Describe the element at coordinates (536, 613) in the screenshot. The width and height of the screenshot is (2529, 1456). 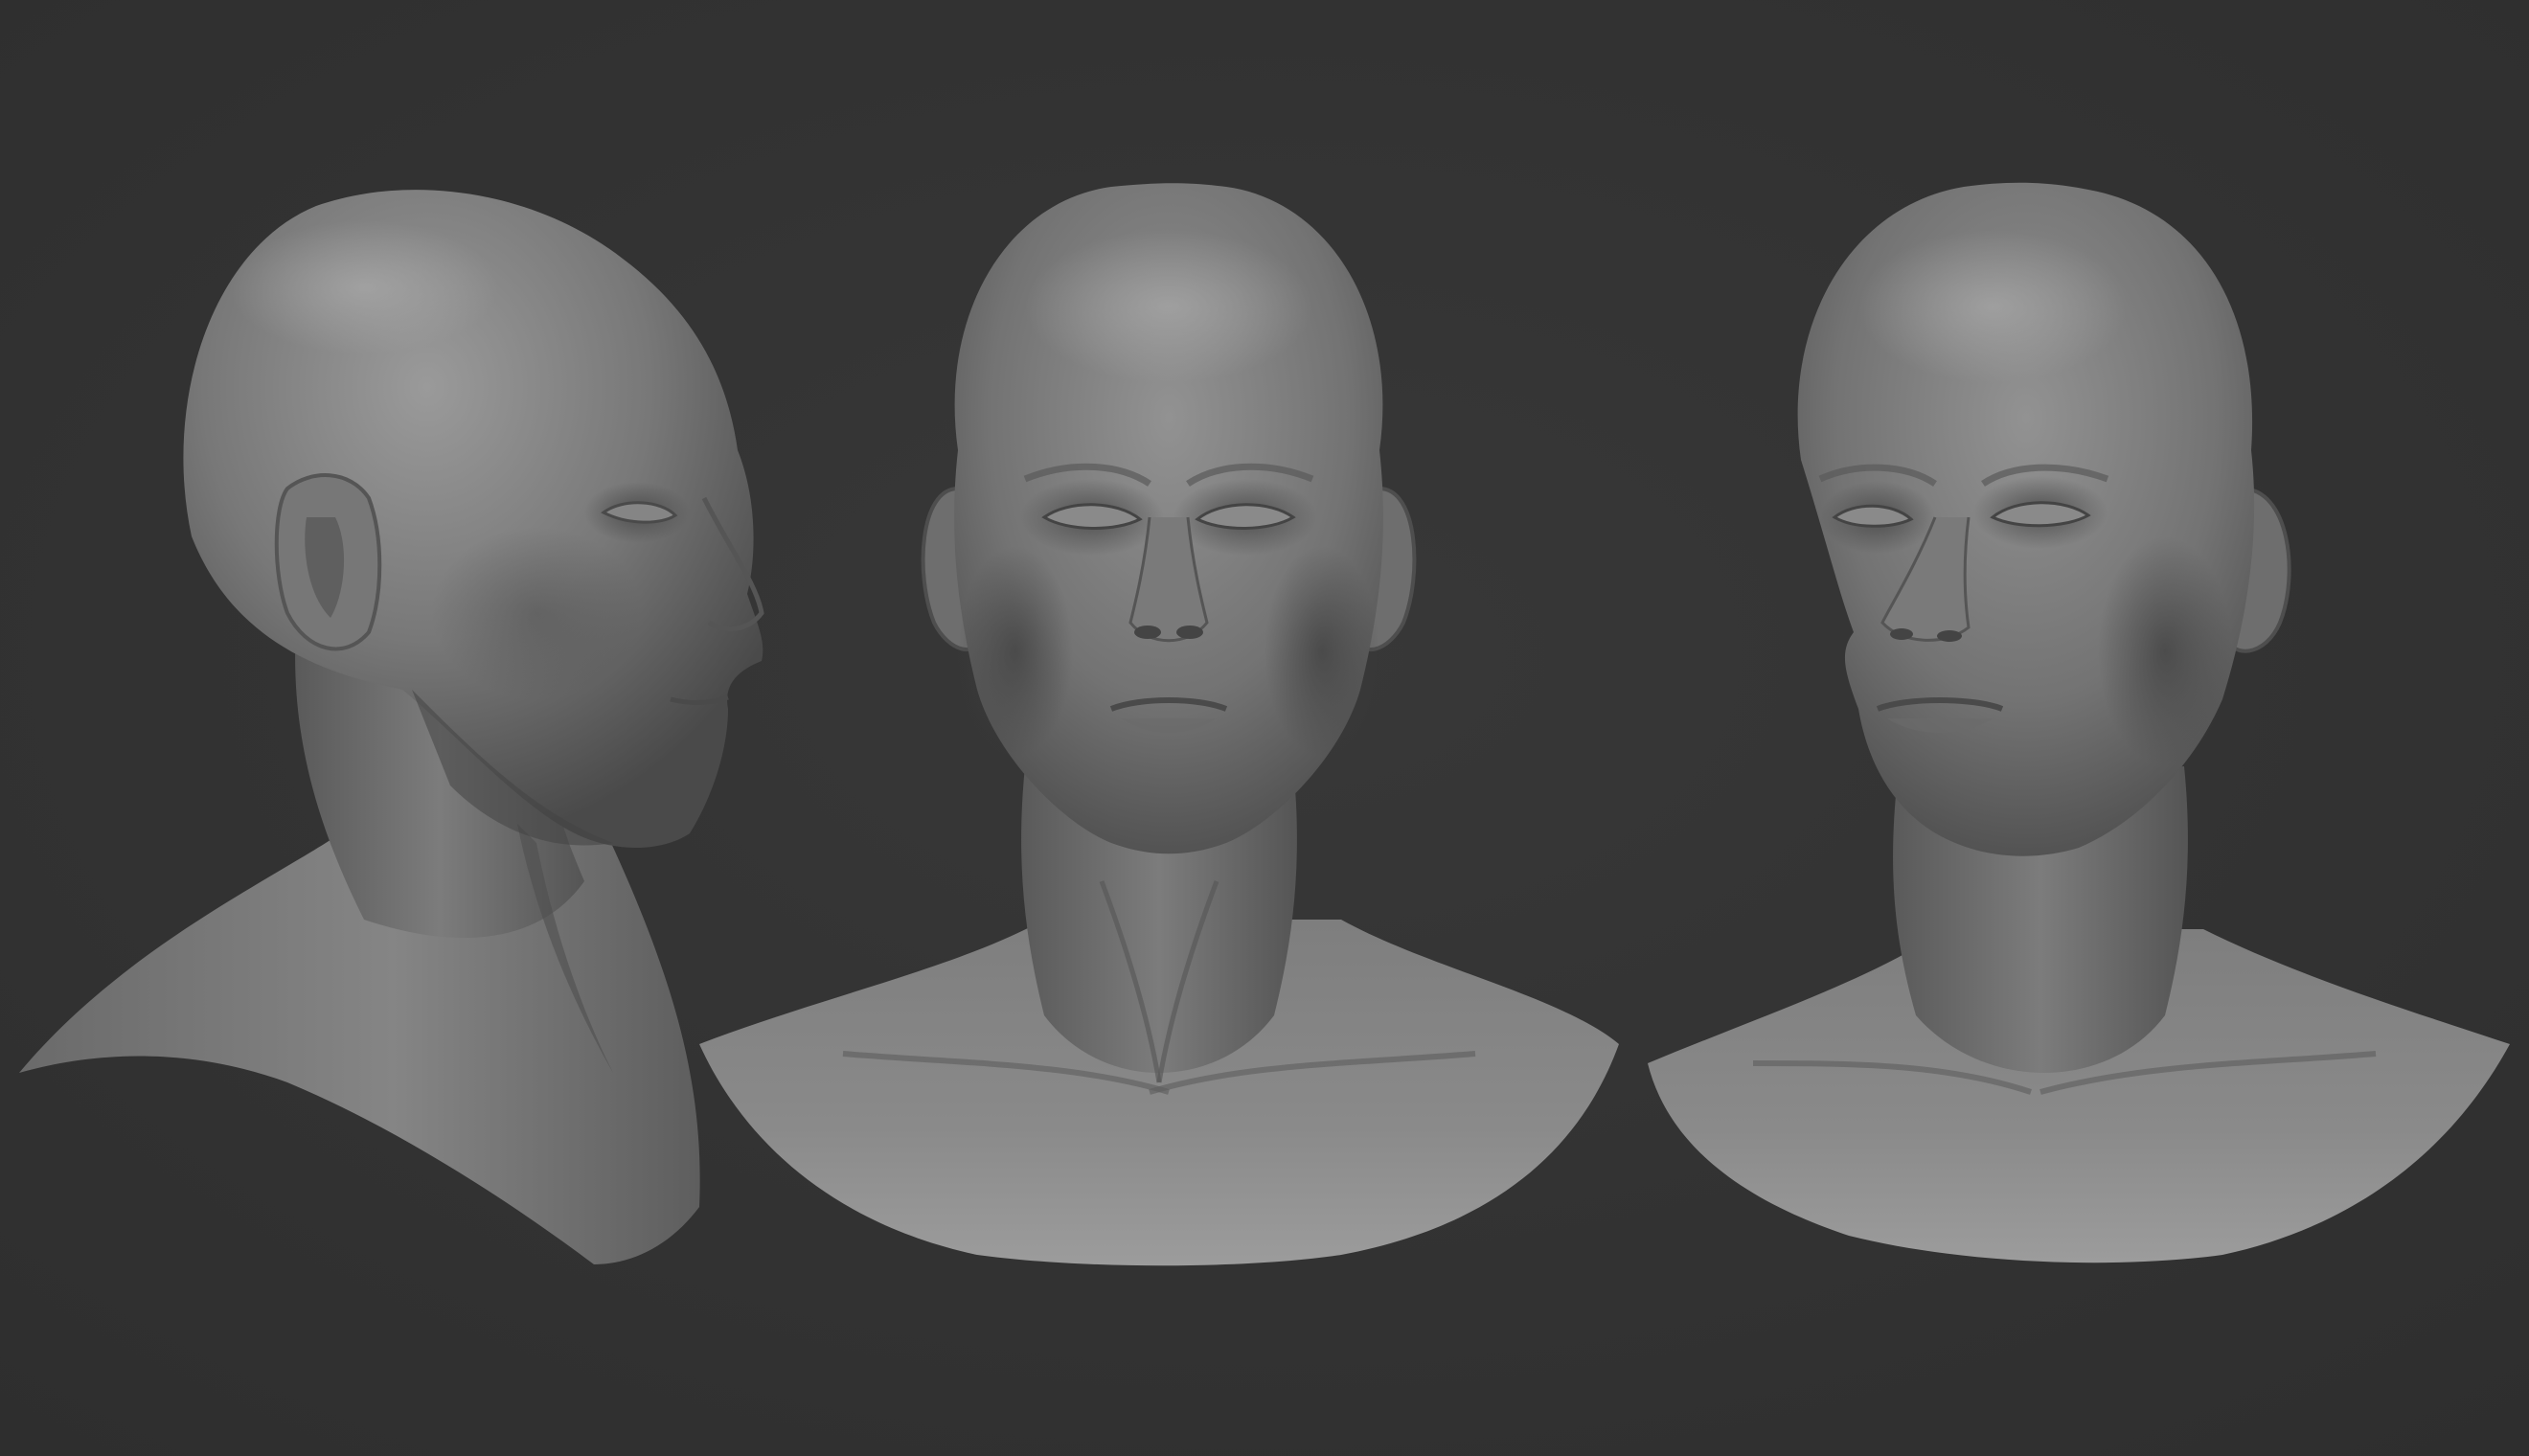
I see `profile-cheek-shadow` at that location.